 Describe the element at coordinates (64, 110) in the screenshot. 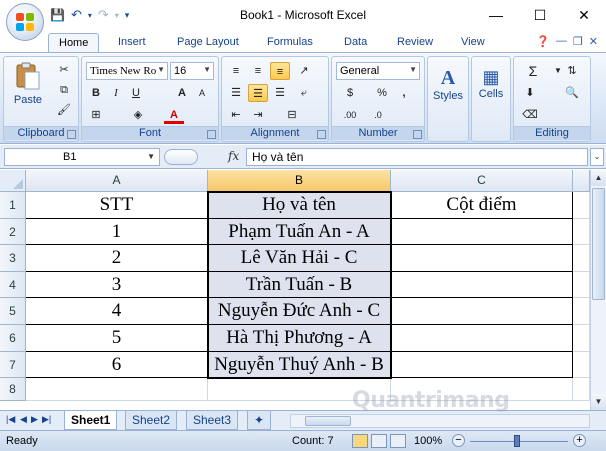

I see `format-painter-icon: 🖌` at that location.